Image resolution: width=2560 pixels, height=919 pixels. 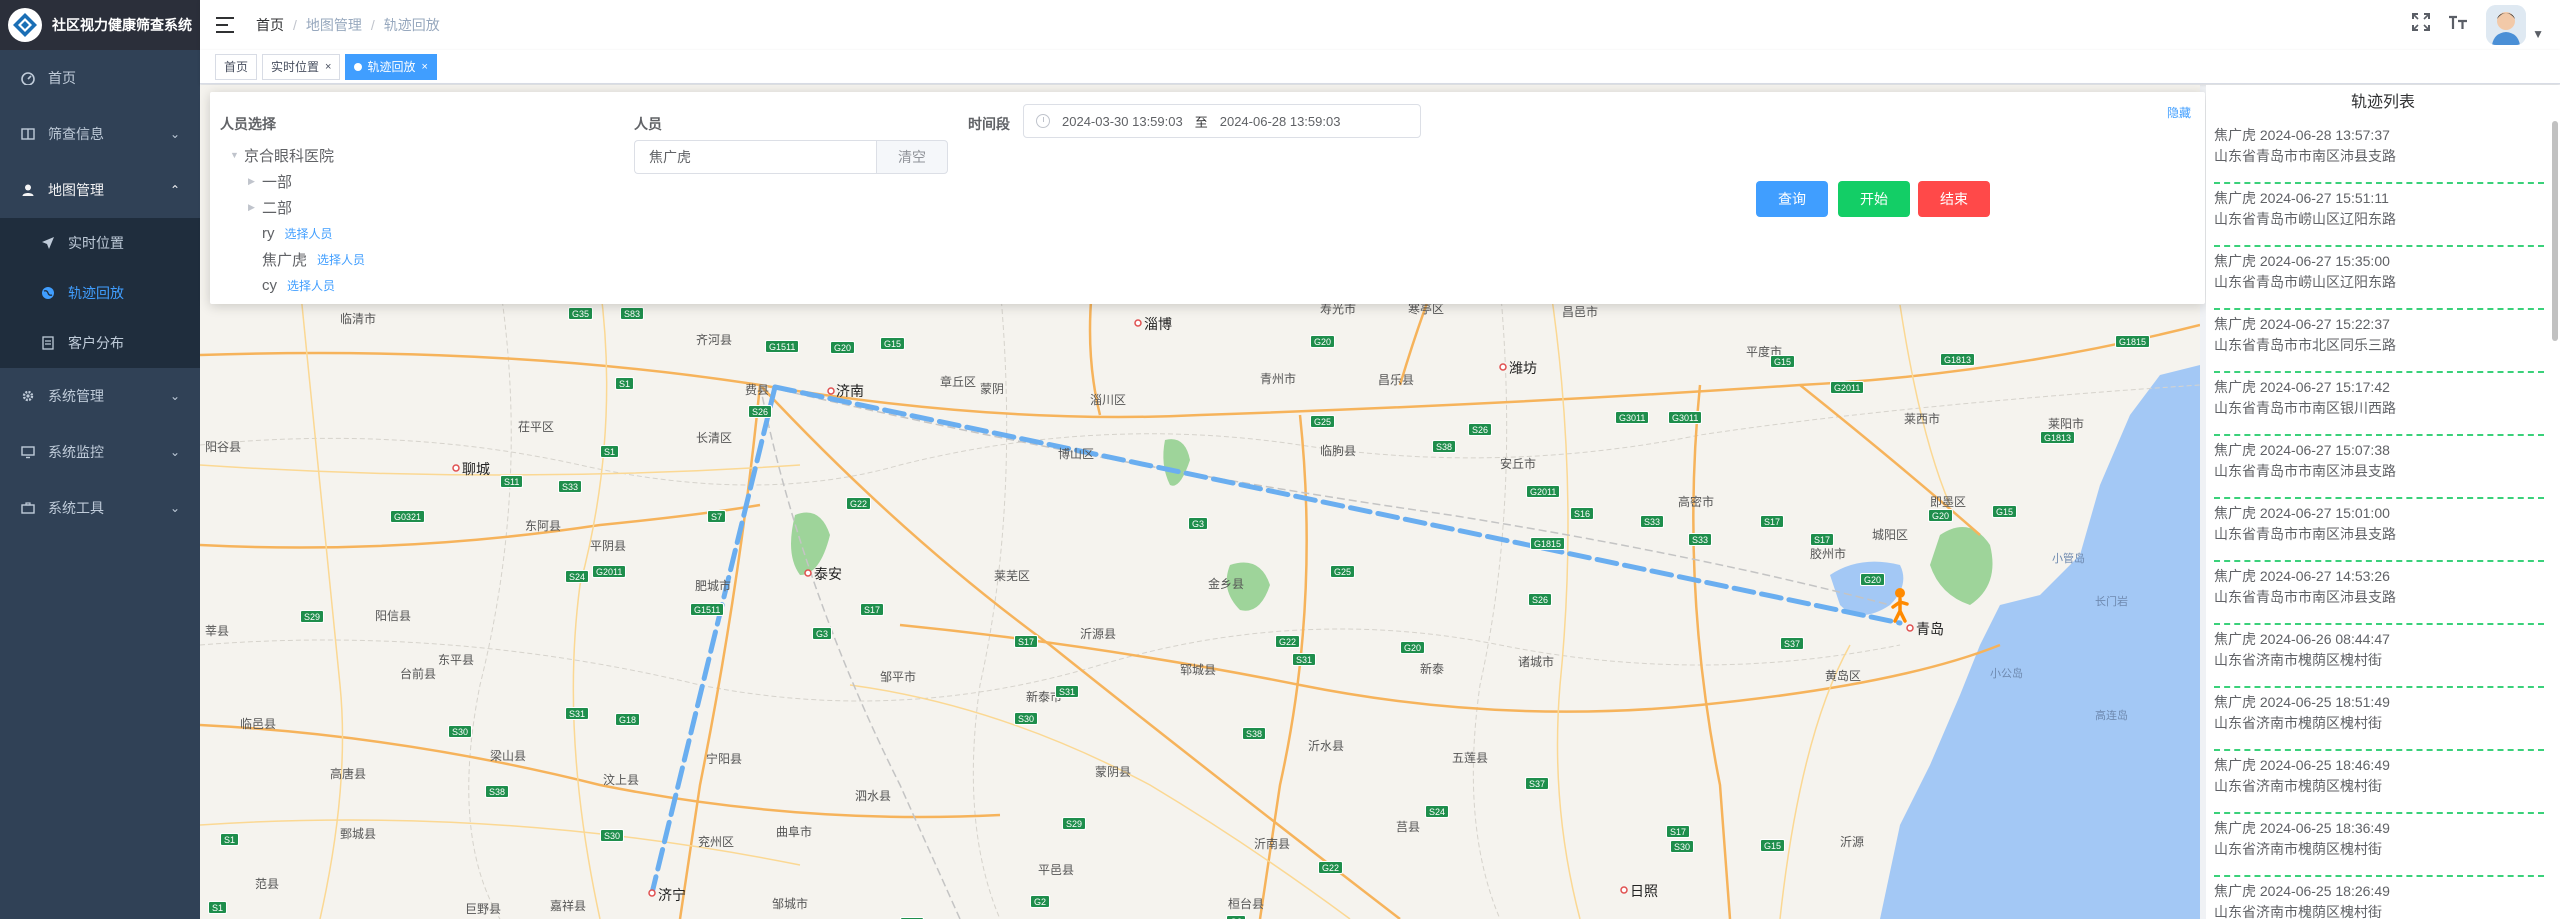 I want to click on track-list-item: 焦广虎 2024-06-26 08:44:47 山东省济南市槐荫区槐村街, so click(x=2379, y=656).